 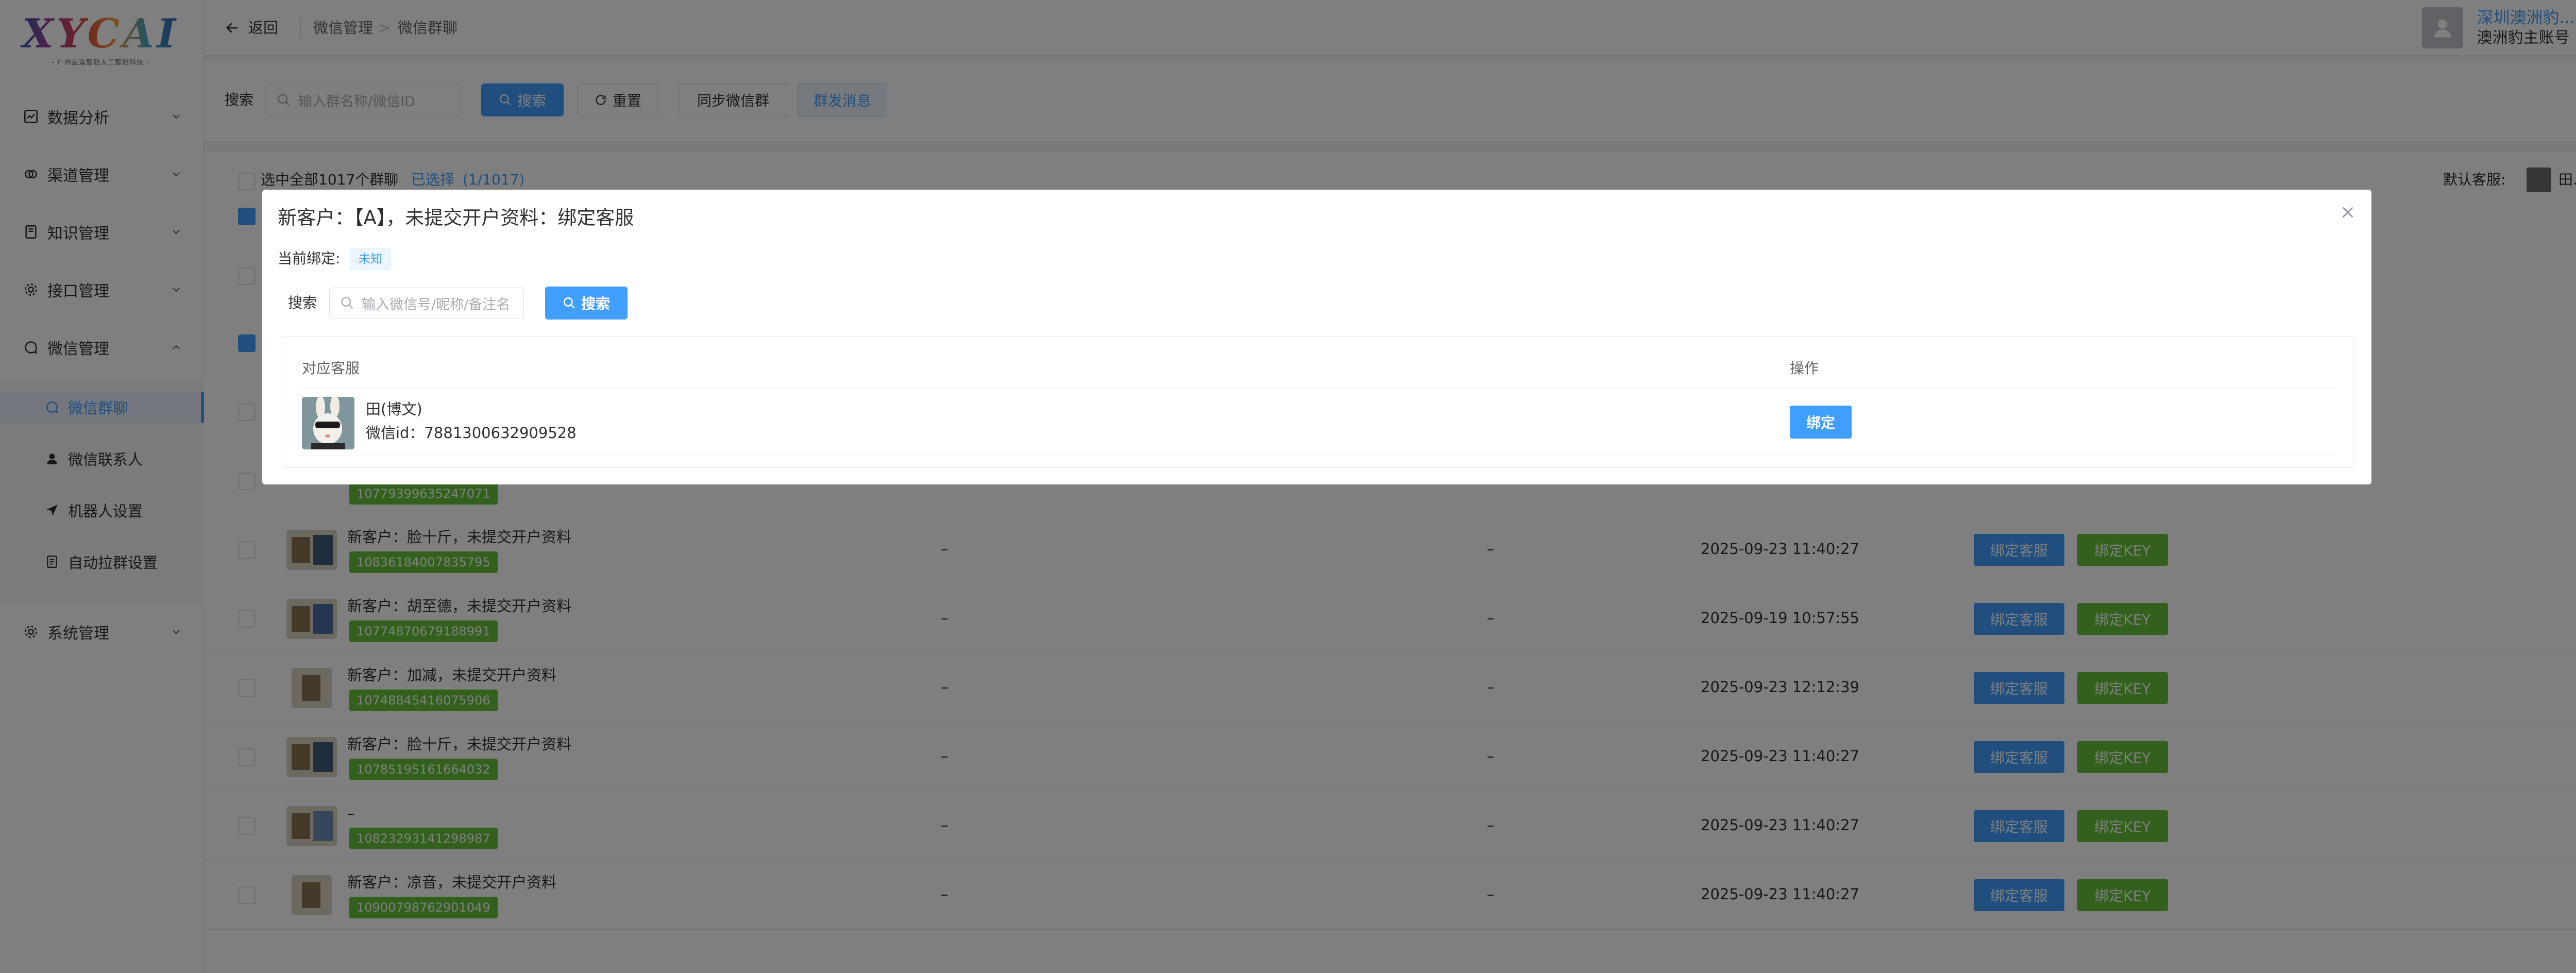 I want to click on col-agent-header: 对应客服, so click(x=331, y=368).